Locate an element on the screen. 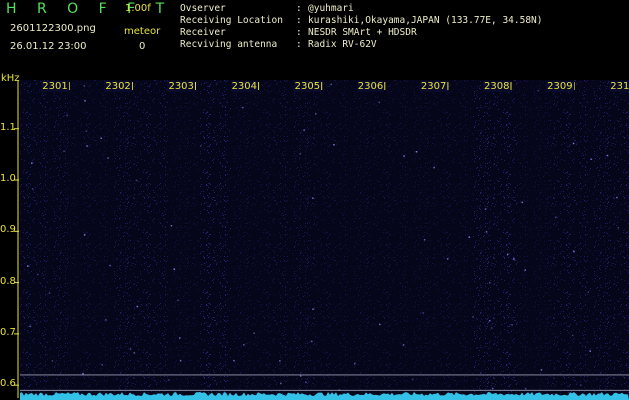  x-tick-label: 2301 is located at coordinates (55, 86).